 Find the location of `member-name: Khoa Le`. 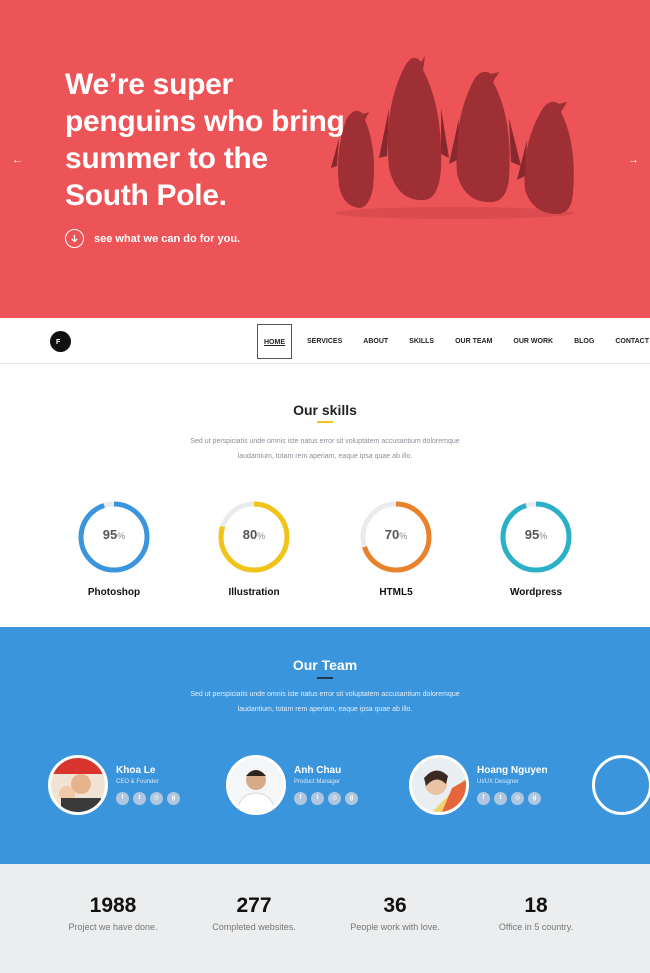

member-name: Khoa Le is located at coordinates (136, 770).